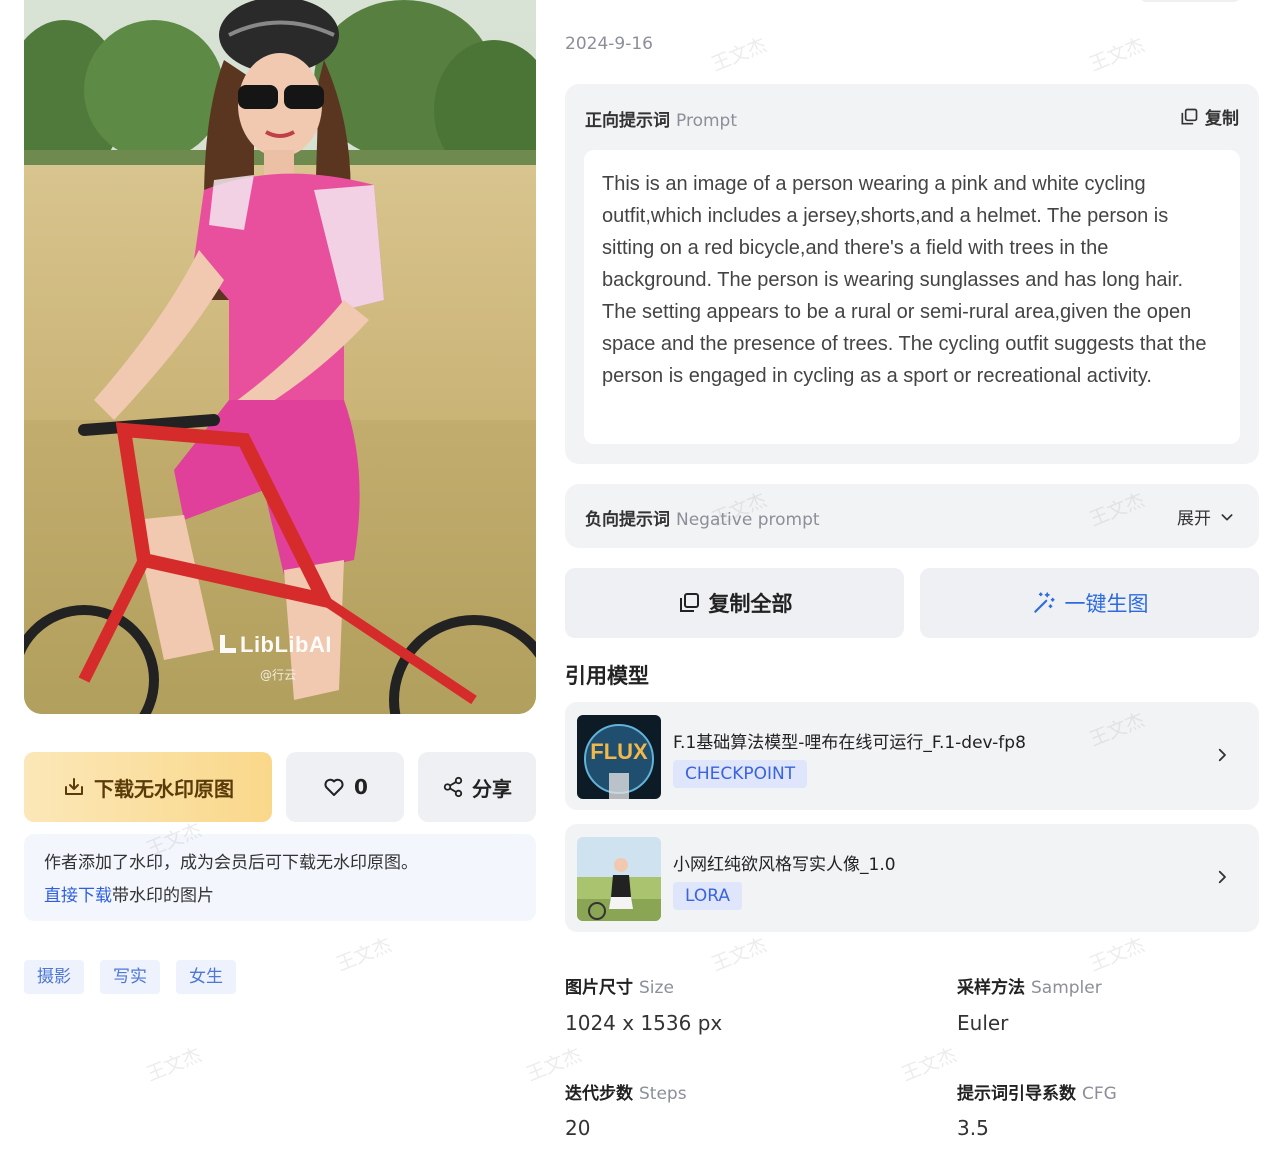  What do you see at coordinates (663, 1094) in the screenshot?
I see `param-steps-sub: Steps` at bounding box center [663, 1094].